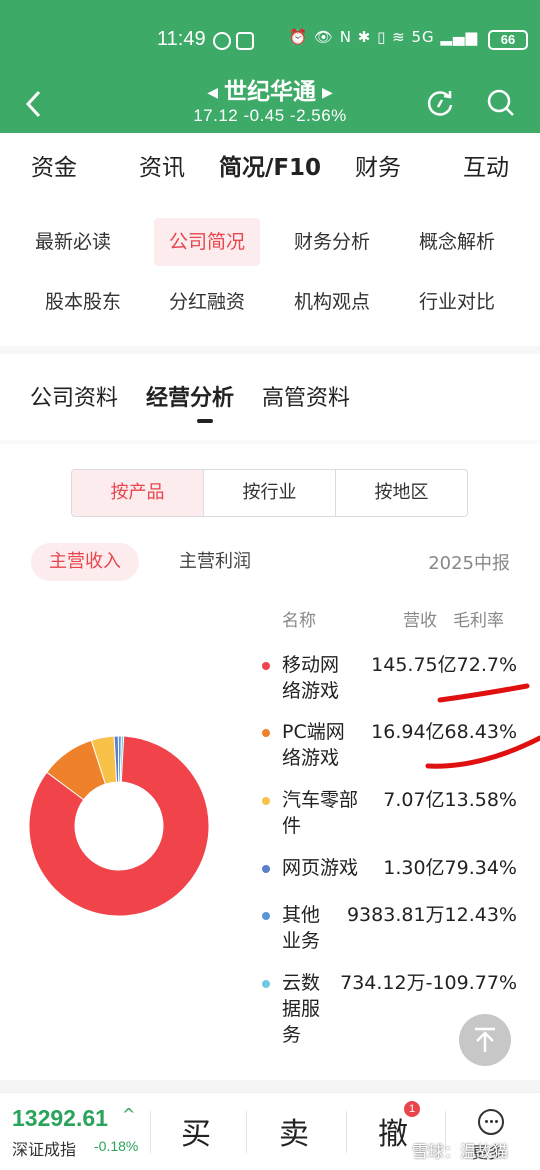  Describe the element at coordinates (270, 115) in the screenshot. I see `stock-quote: 17.12 -0.45 -2.56%` at that location.